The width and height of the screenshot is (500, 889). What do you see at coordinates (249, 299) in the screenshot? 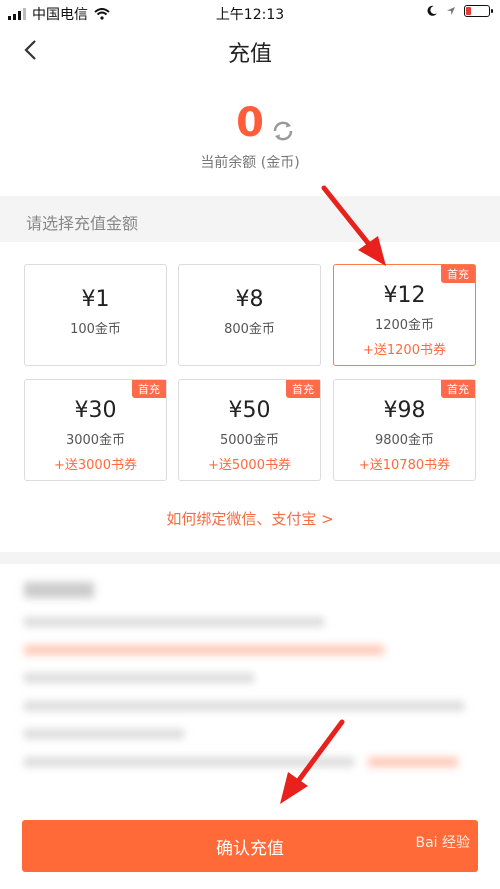
I see `option-price: ¥8` at bounding box center [249, 299].